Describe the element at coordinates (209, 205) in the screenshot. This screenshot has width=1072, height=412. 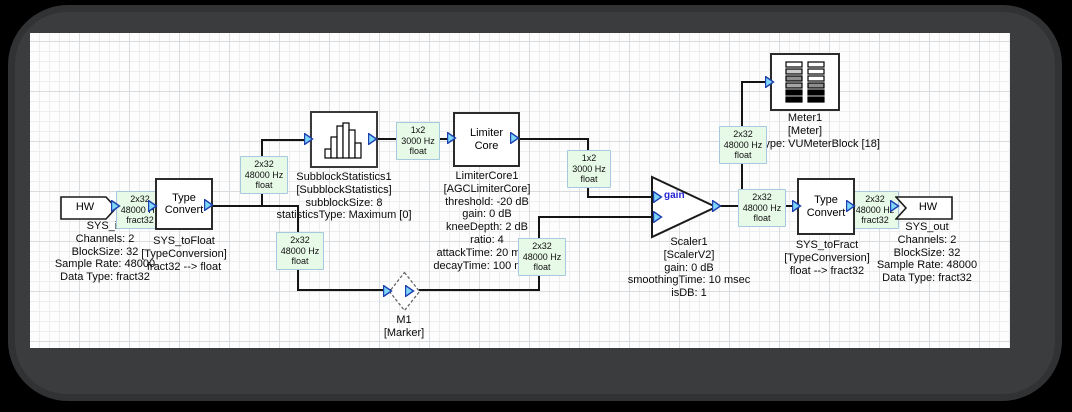
I see `sys-to-float-output-pin-icon` at that location.